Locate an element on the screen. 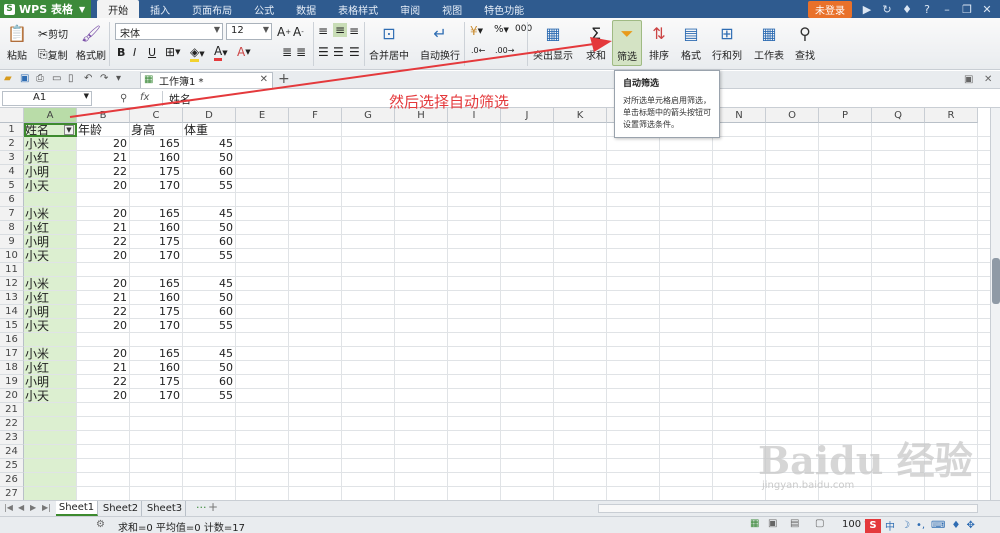  decrease-decimal-button: .00→ is located at coordinates (504, 50).